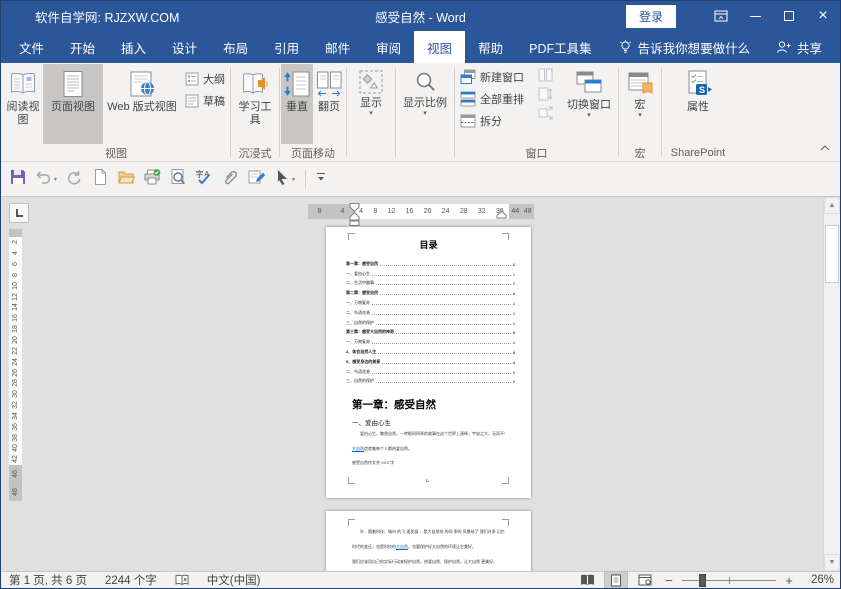  Describe the element at coordinates (420, 17) in the screenshot. I see `window-title: 感受自然 - Word` at that location.